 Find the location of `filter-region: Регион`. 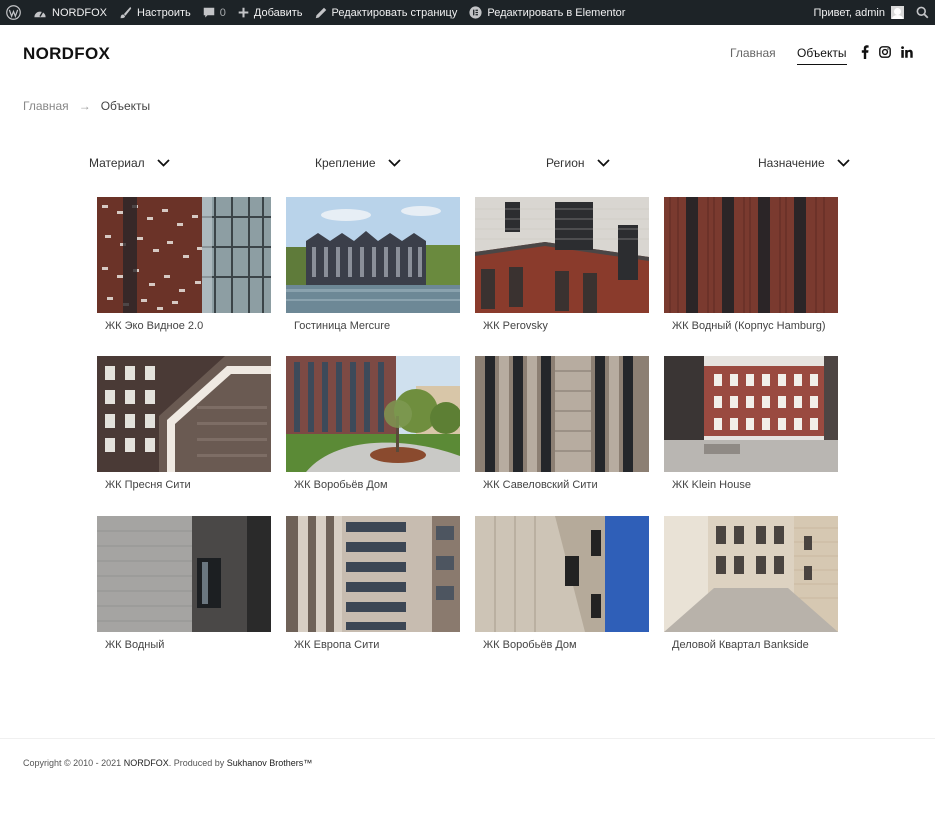

filter-region: Регион is located at coordinates (578, 163).